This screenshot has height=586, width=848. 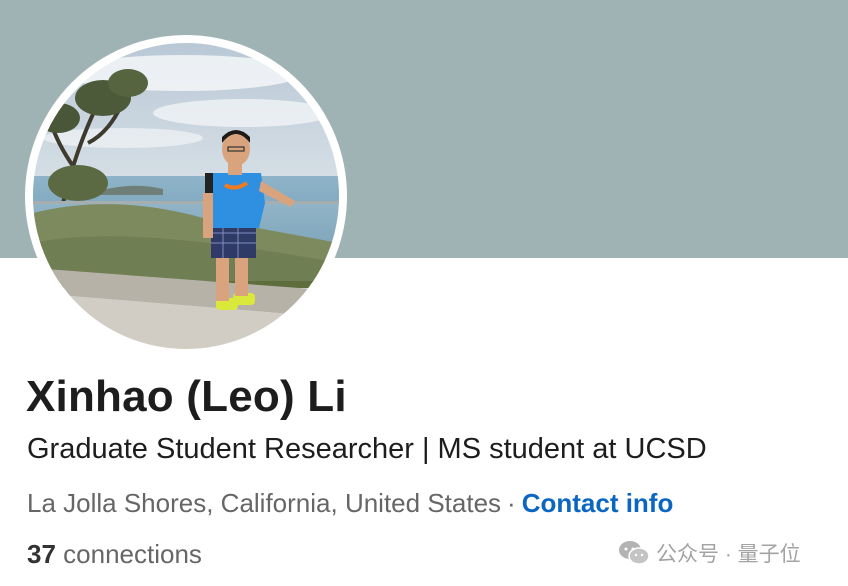 I want to click on wechat-icon, so click(x=634, y=553).